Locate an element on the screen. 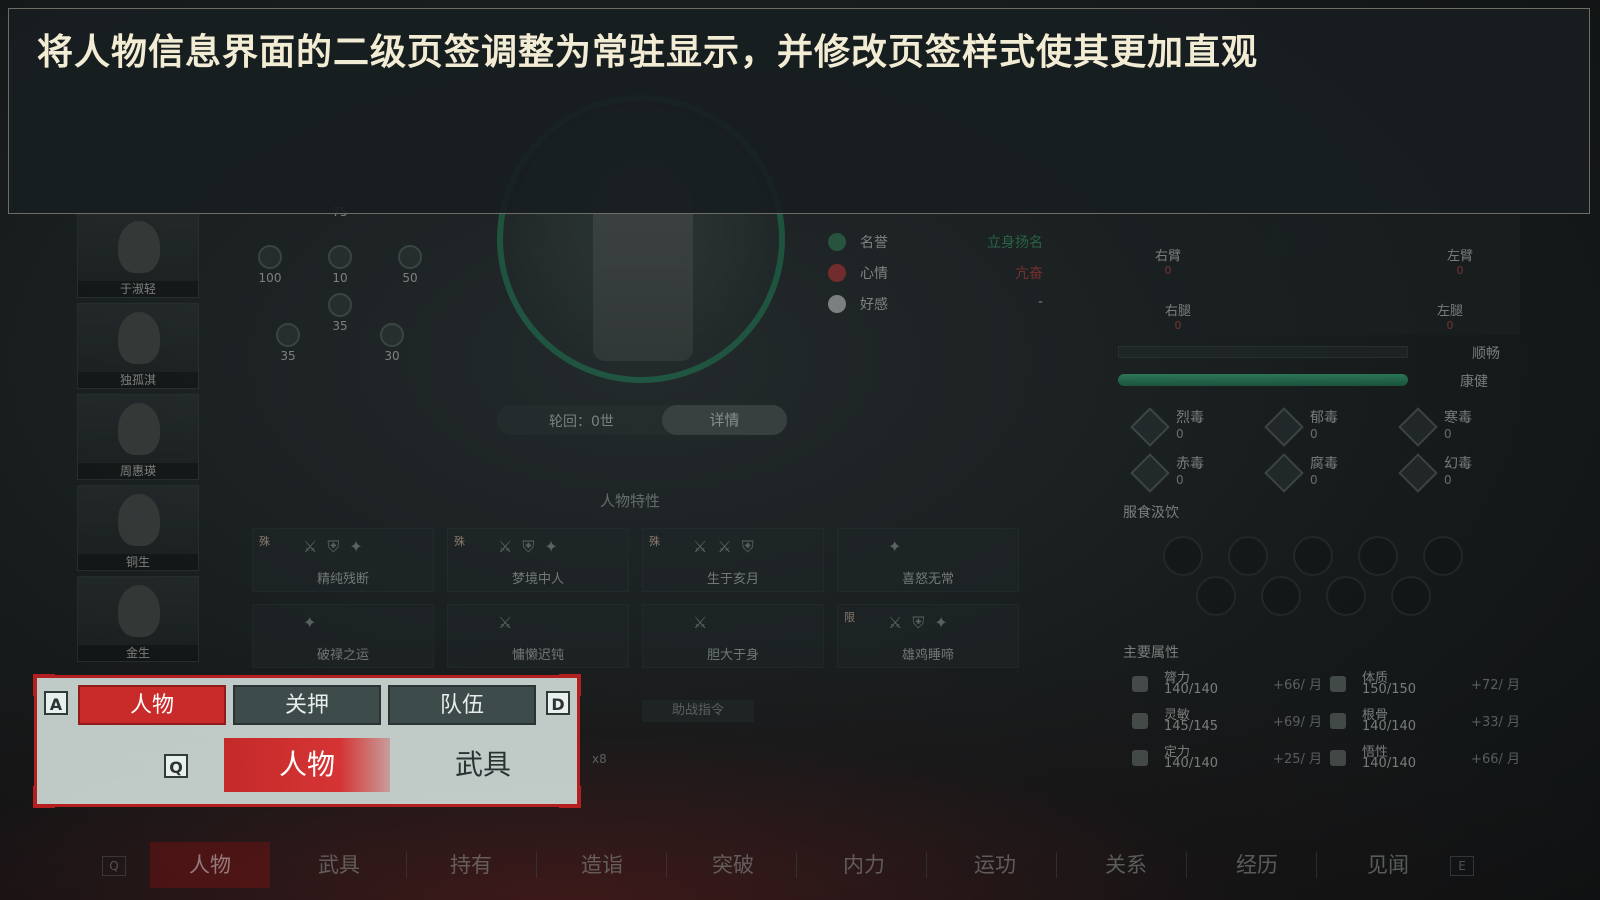 The image size is (1600, 900). tab-inner-power: 内力 is located at coordinates (864, 865).